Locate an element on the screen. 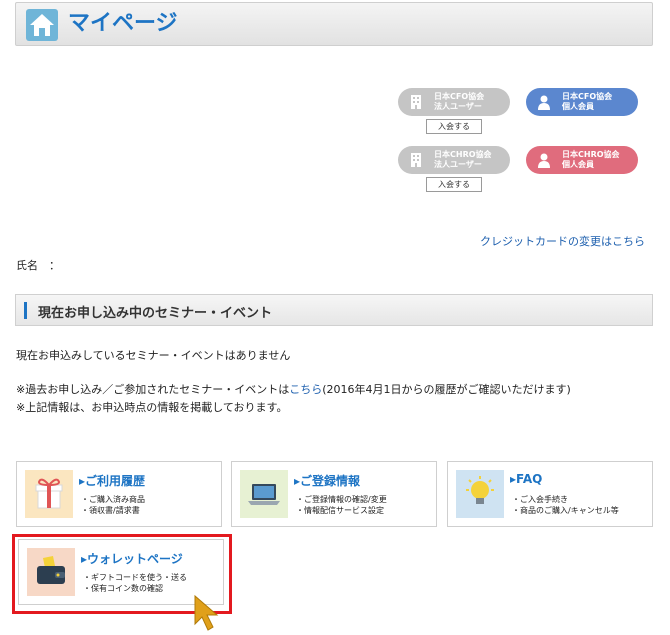 This screenshot has height=635, width=670. card-line: ・ご登録情報の確認/変更 is located at coordinates (341, 499).